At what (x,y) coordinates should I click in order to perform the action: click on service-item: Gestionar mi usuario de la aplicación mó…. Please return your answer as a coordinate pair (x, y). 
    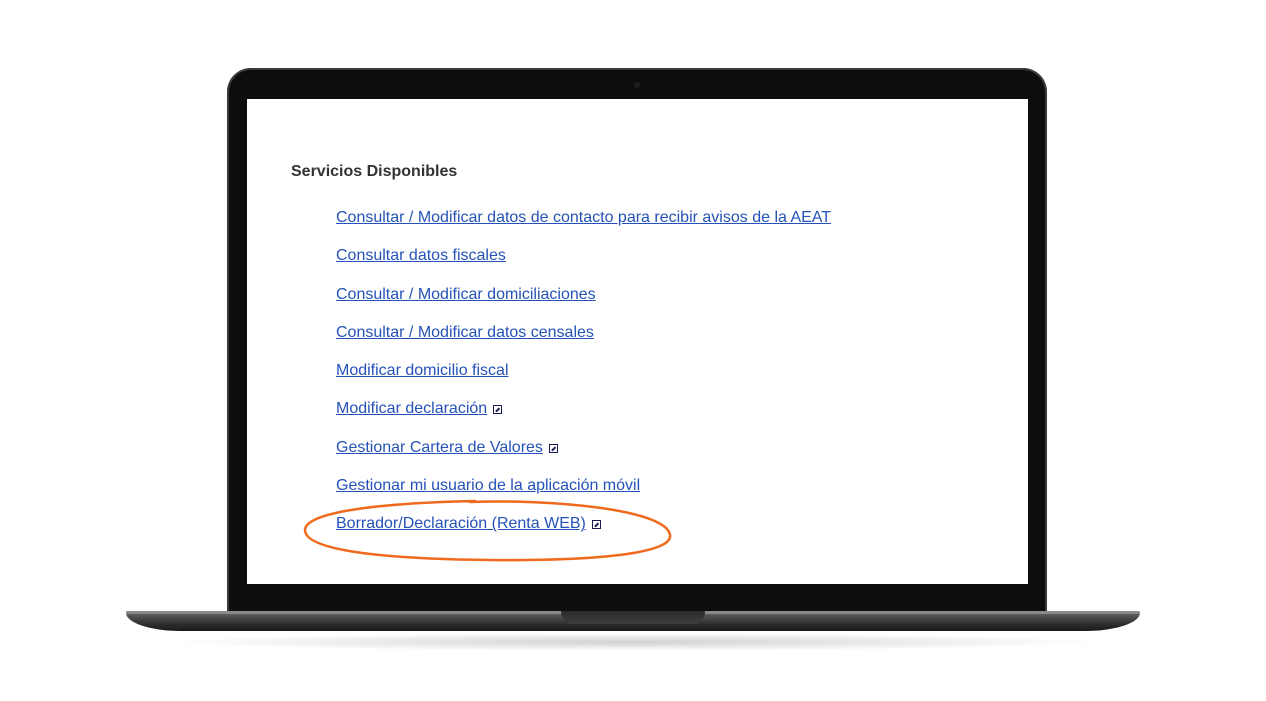
    Looking at the image, I should click on (583, 496).